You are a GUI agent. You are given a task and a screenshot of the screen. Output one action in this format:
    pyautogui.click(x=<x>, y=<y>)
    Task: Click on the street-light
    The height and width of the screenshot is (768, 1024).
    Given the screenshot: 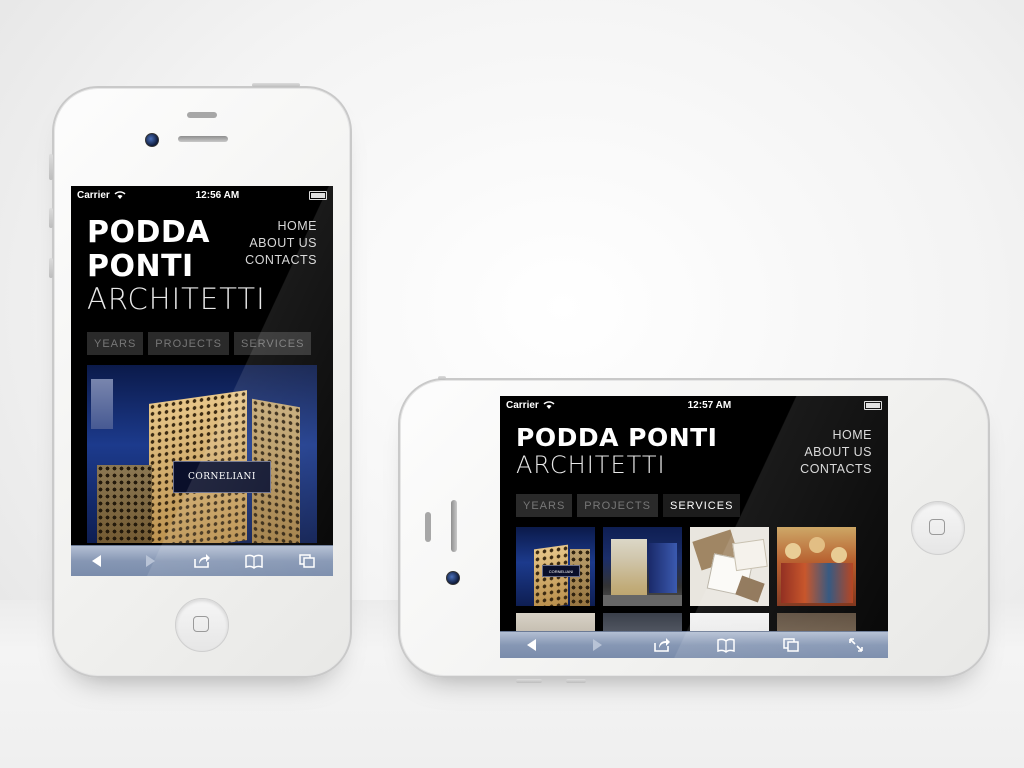 What is the action you would take?
    pyautogui.click(x=102, y=404)
    